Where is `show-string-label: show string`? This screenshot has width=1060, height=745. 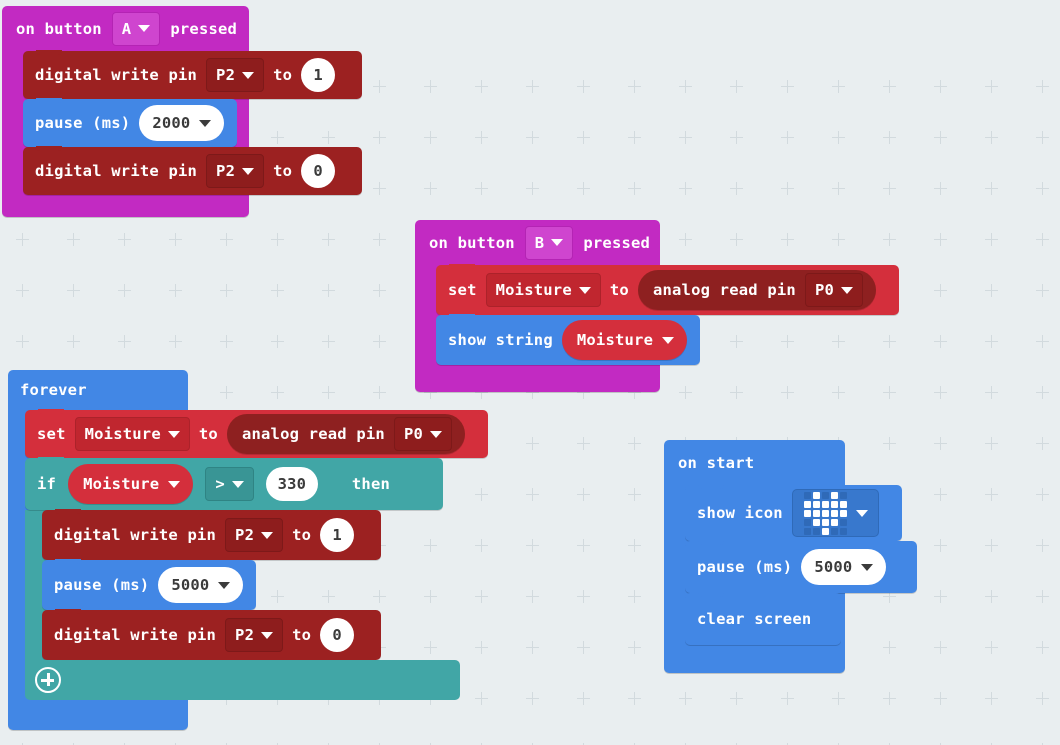 show-string-label: show string is located at coordinates (500, 340).